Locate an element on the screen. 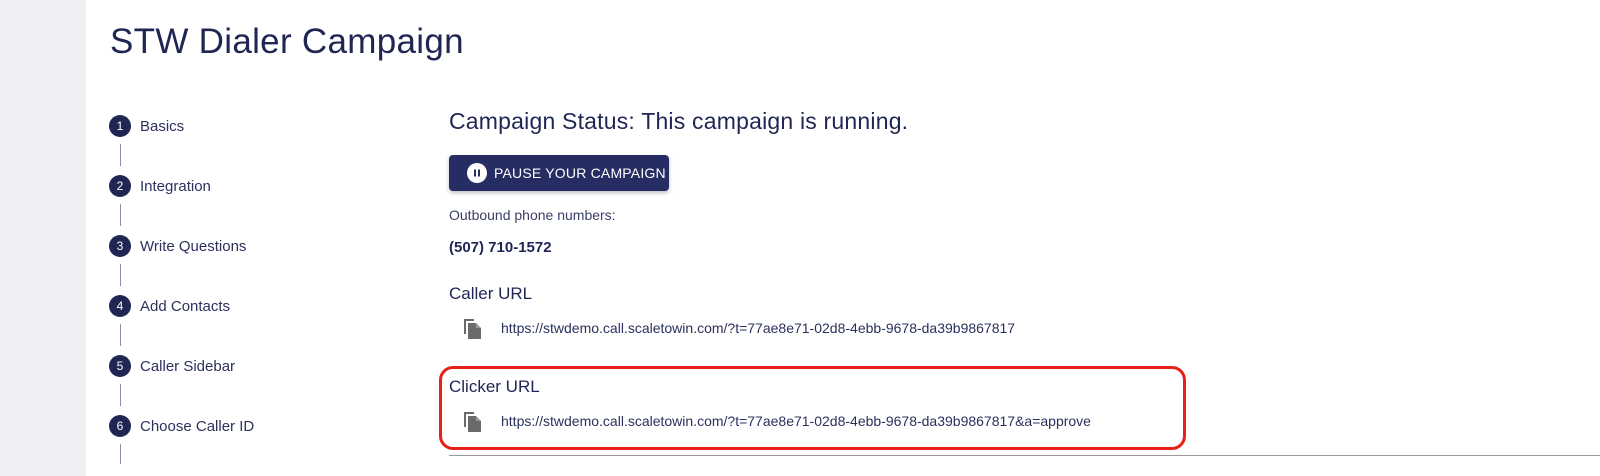 Image resolution: width=1600 pixels, height=476 pixels. step-label: Caller Sidebar is located at coordinates (188, 366).